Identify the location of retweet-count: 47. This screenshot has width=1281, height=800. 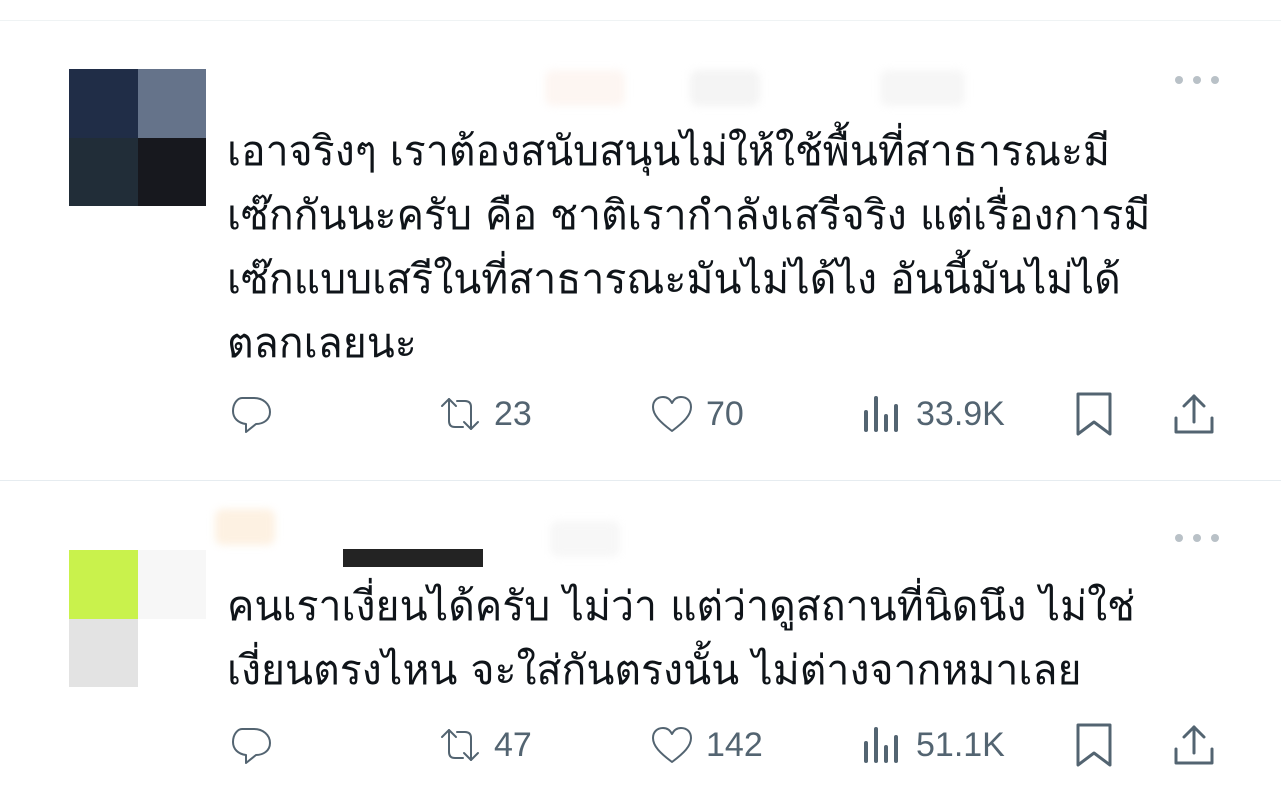
(513, 744).